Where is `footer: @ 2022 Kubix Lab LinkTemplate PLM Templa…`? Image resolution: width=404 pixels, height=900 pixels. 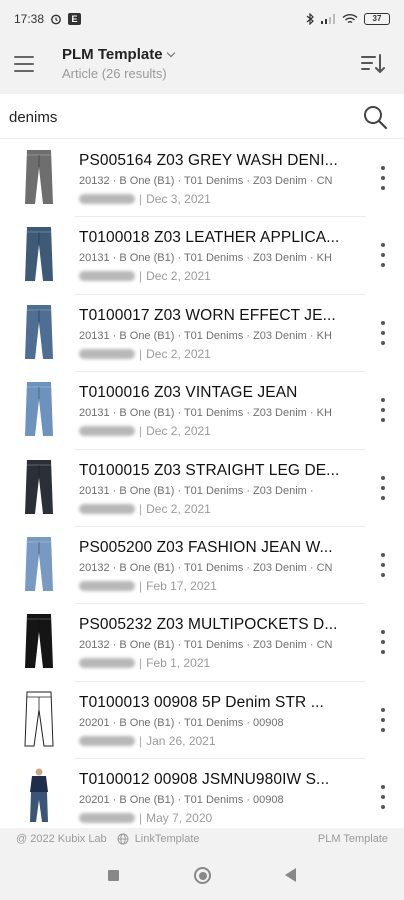 footer: @ 2022 Kubix Lab LinkTemplate PLM Templa… is located at coordinates (202, 839).